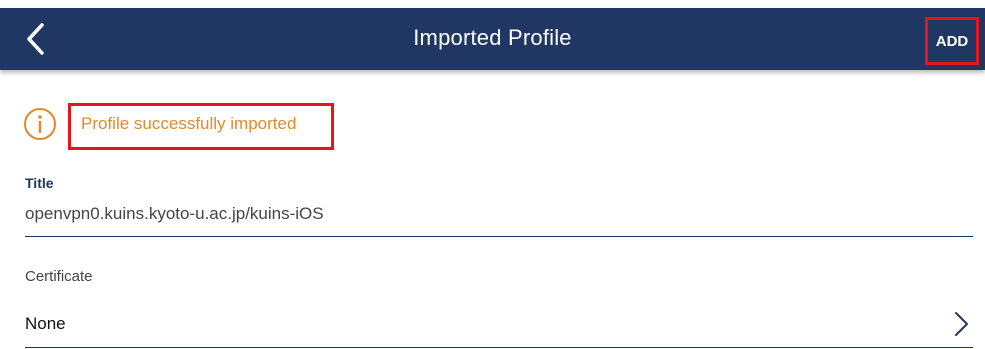 The image size is (985, 349). What do you see at coordinates (952, 41) in the screenshot?
I see `add-button: ADD` at bounding box center [952, 41].